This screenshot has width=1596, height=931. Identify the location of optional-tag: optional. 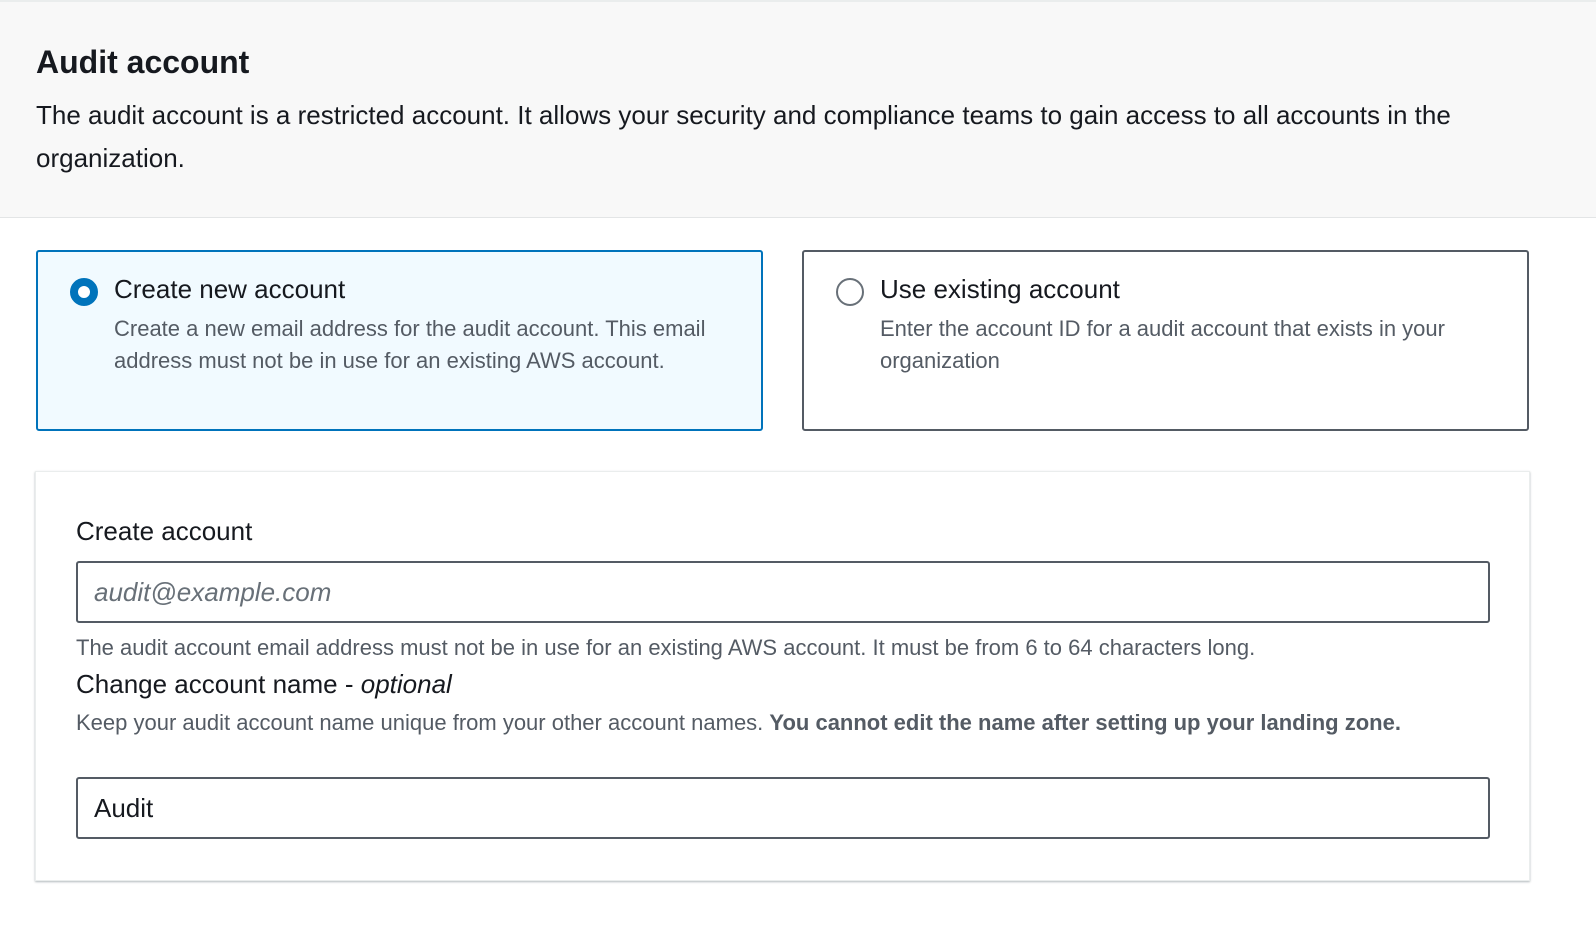
(406, 684).